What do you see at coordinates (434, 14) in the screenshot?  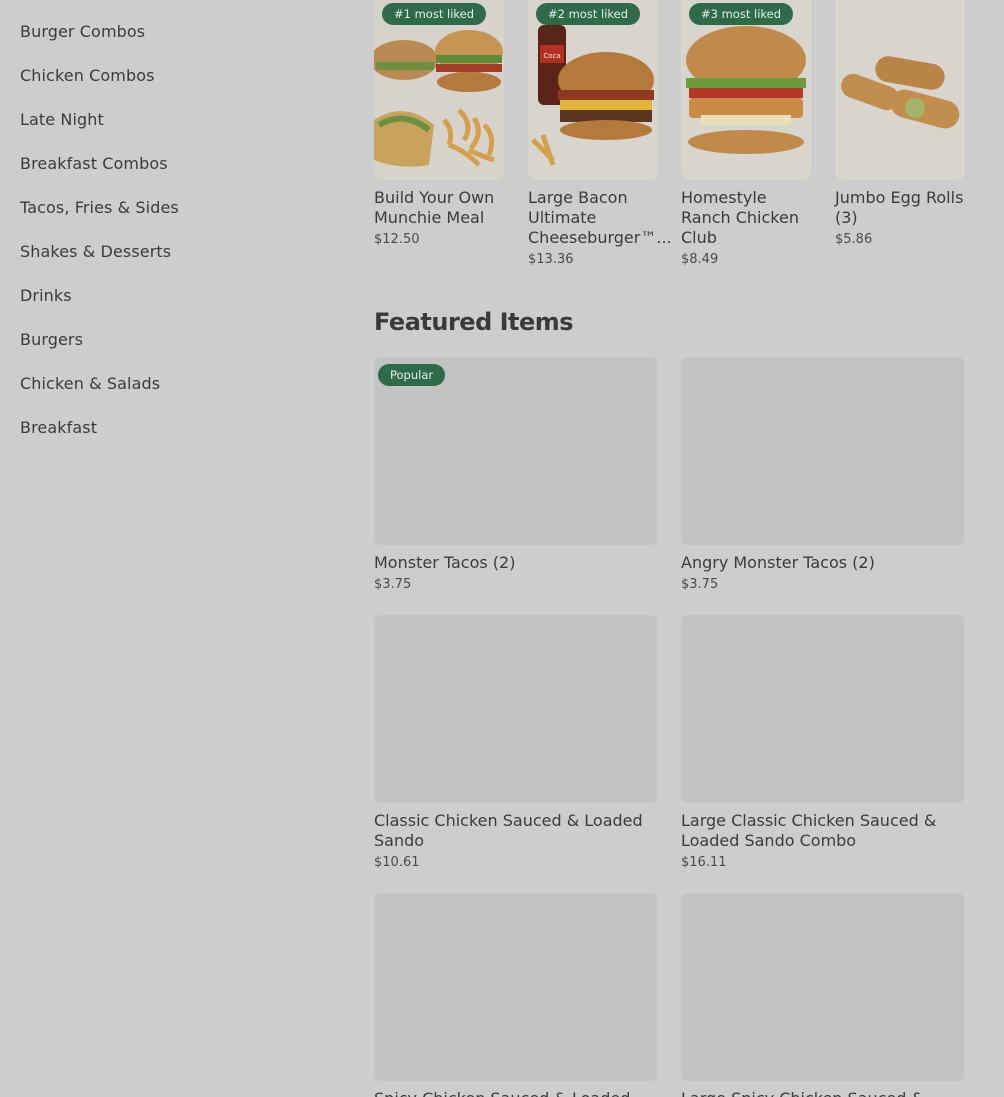 I see `most-liked-badge: #1 most liked` at bounding box center [434, 14].